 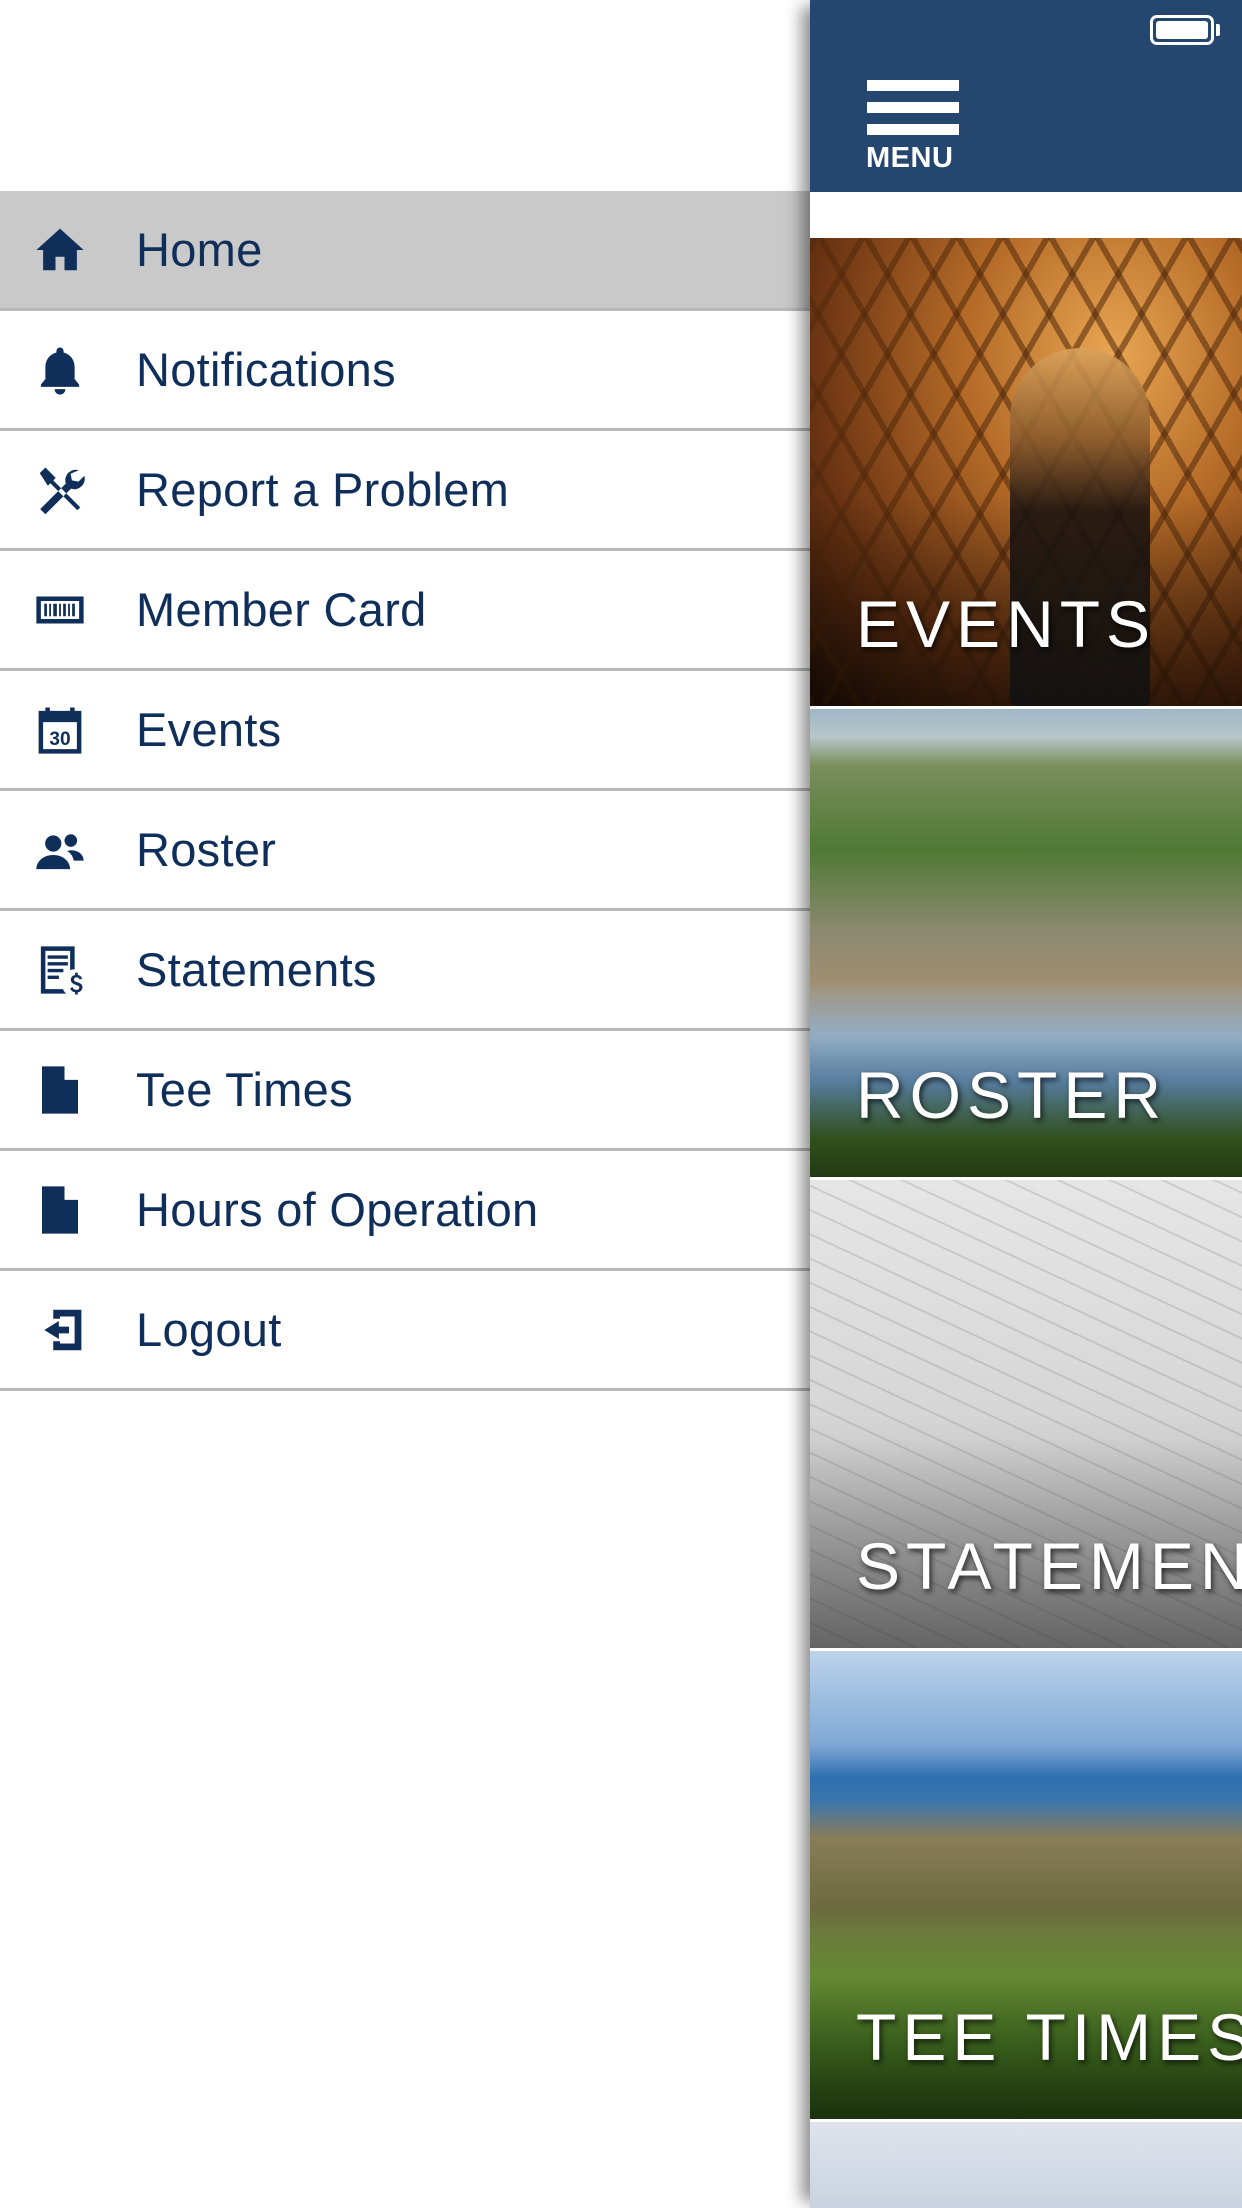 What do you see at coordinates (1026, 1414) in the screenshot?
I see `tile-statements: STATEMENTS` at bounding box center [1026, 1414].